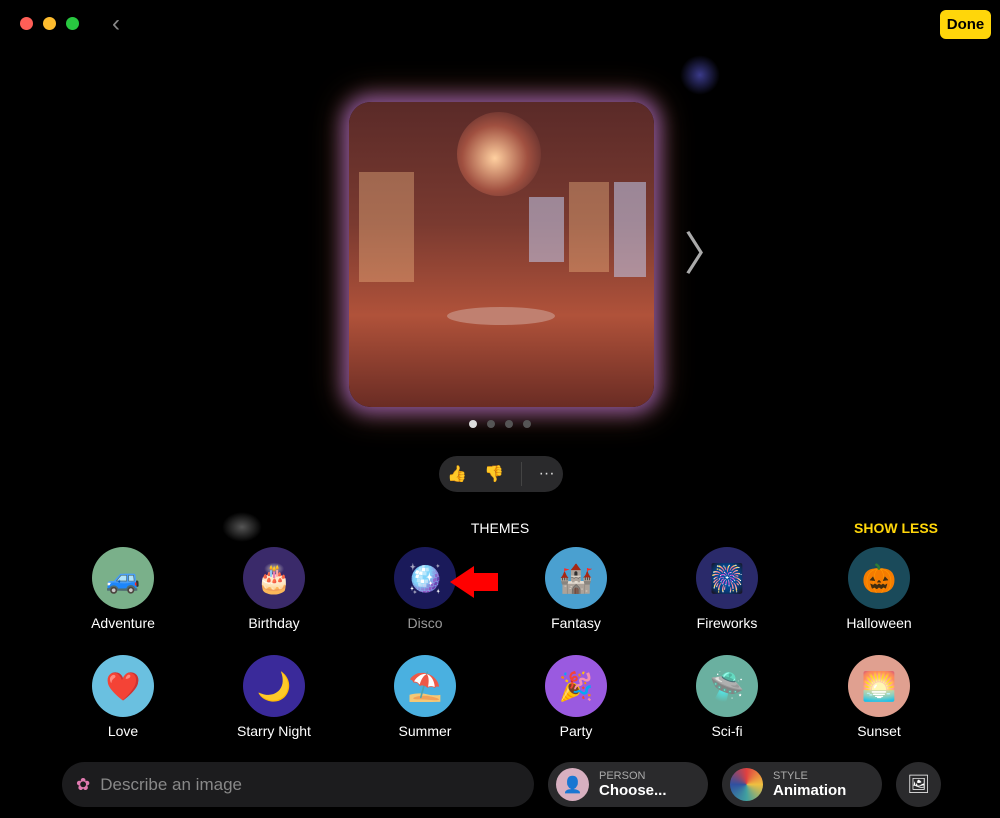 The image size is (1000, 818). I want to click on theme-starry-night: 🌙 Starry Night, so click(274, 697).